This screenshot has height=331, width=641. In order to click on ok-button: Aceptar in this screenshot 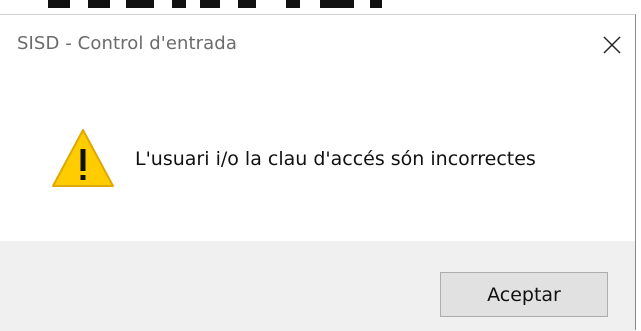, I will do `click(524, 294)`.